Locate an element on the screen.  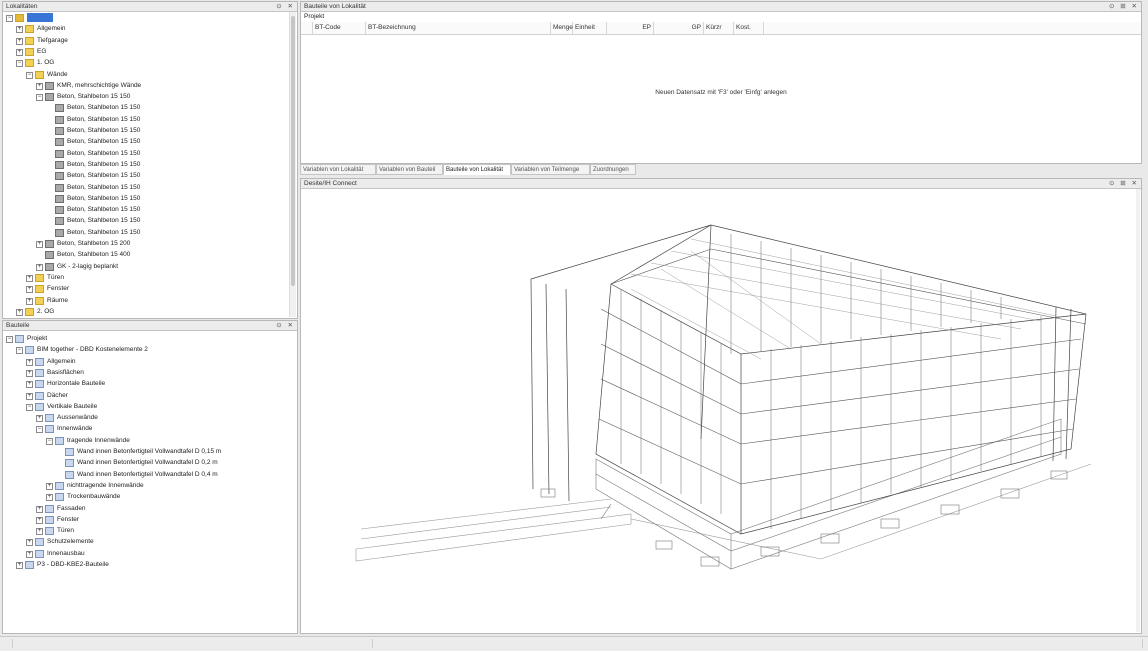
scrollbar-thumb is located at coordinates (293, 151).